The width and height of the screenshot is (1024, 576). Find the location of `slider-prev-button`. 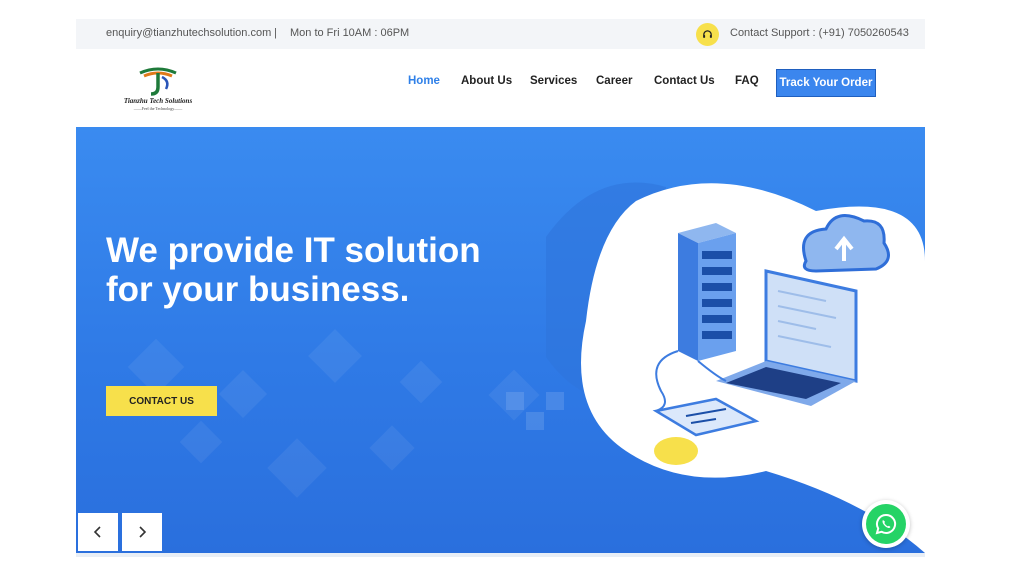

slider-prev-button is located at coordinates (98, 532).